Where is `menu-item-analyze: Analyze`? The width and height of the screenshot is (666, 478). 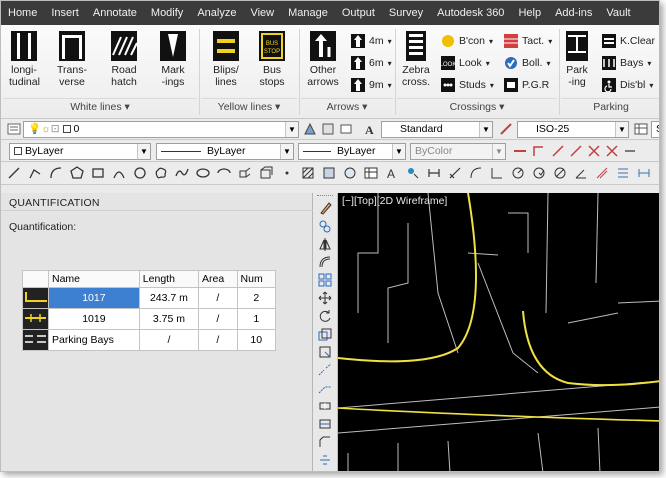
menu-item-analyze: Analyze is located at coordinates (216, 13).